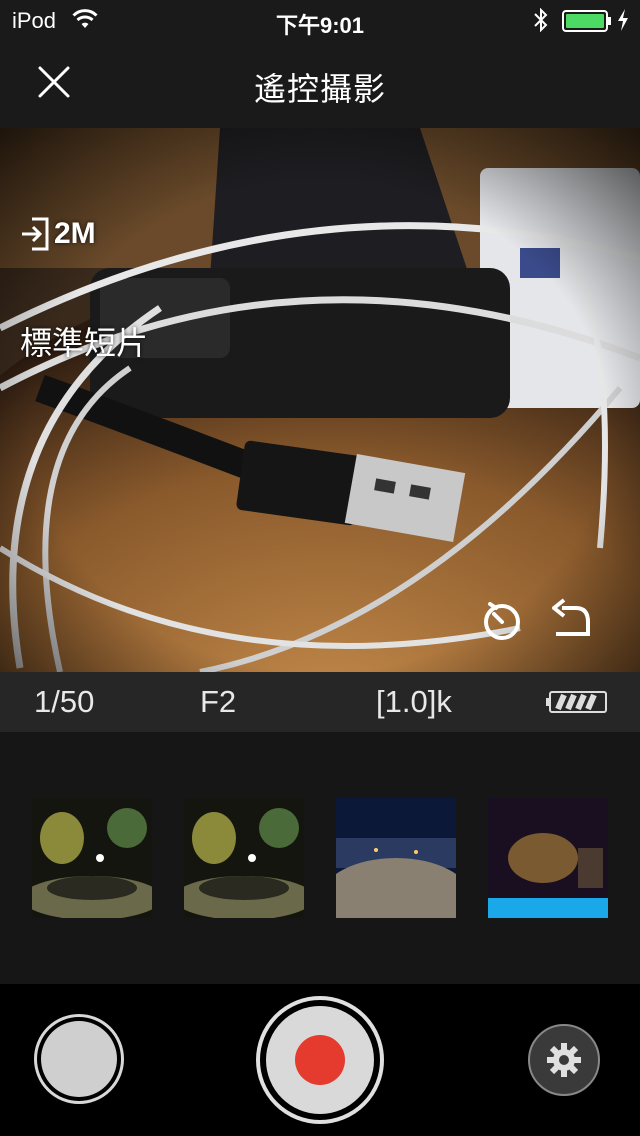 The height and width of the screenshot is (1136, 640). Describe the element at coordinates (320, 702) in the screenshot. I see `exposure-info-bar: 1/50 F2 [1.0]k` at that location.